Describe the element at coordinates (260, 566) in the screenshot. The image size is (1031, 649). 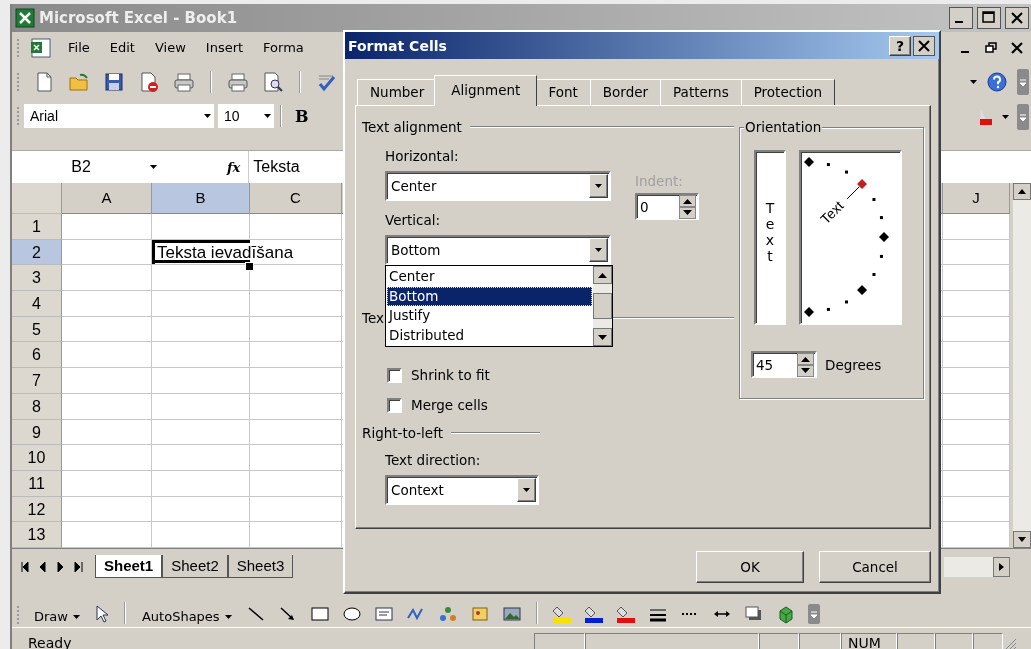
I see `sheet-tab: Sheet3` at that location.